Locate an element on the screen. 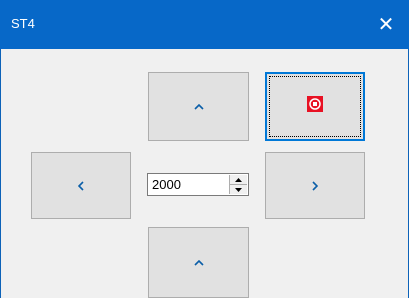  move-left-button is located at coordinates (81, 185).